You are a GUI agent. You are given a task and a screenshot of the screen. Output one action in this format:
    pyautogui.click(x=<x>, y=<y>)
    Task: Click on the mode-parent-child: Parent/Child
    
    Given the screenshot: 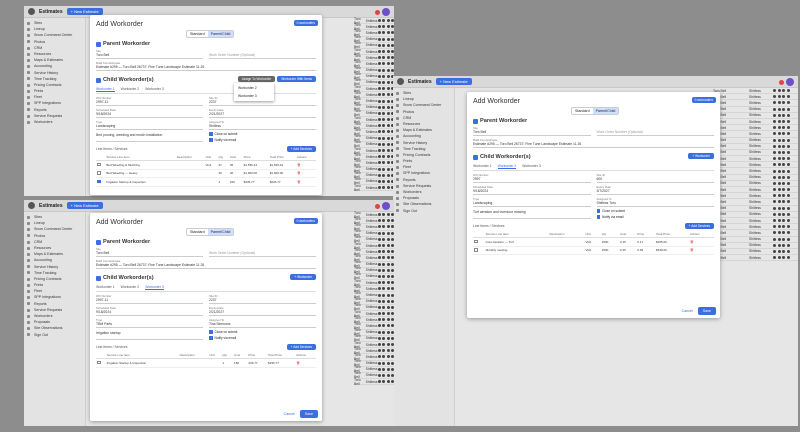 What is the action you would take?
    pyautogui.click(x=220, y=232)
    